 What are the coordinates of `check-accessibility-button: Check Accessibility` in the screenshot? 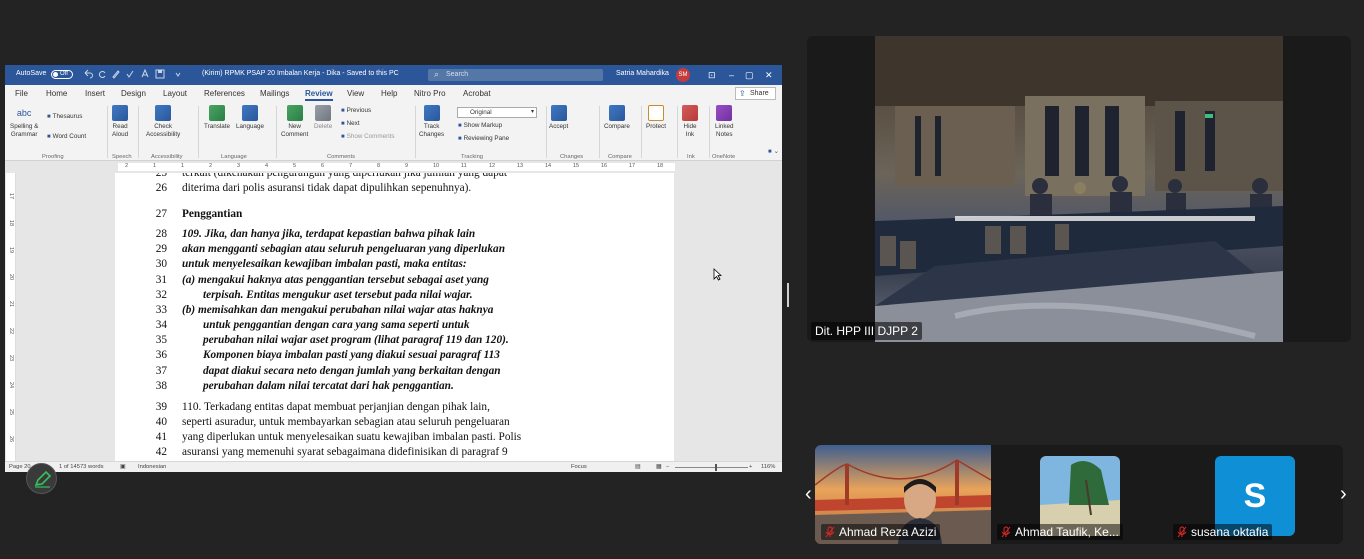 It's located at (163, 122).